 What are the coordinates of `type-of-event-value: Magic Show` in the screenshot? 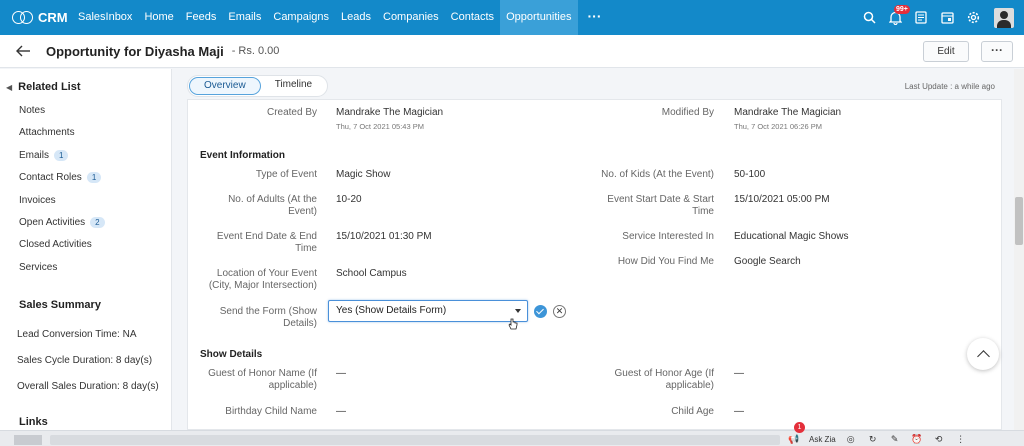 It's located at (363, 175).